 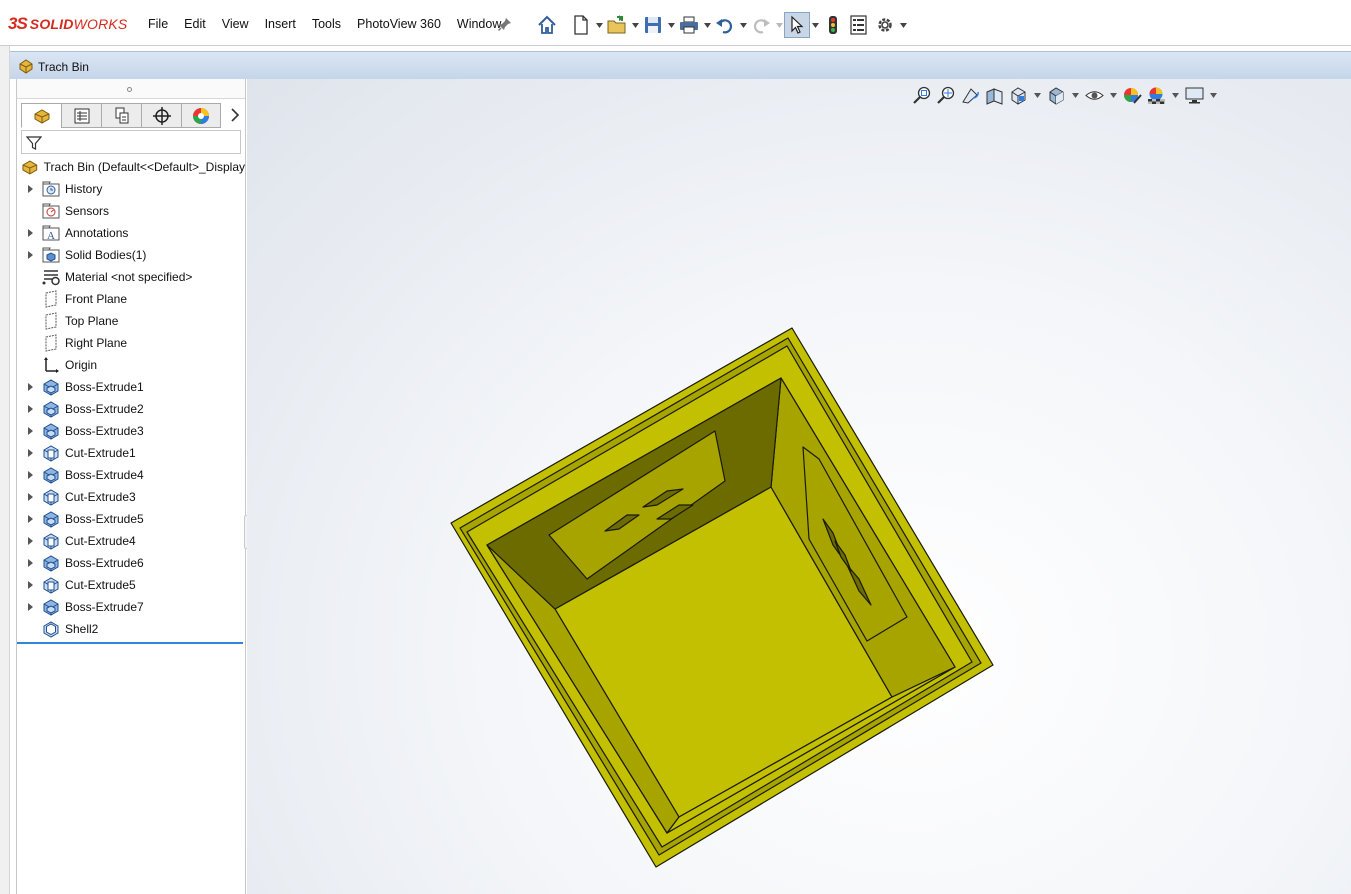 I want to click on feature-tree-item: Sensors, so click(x=131, y=211).